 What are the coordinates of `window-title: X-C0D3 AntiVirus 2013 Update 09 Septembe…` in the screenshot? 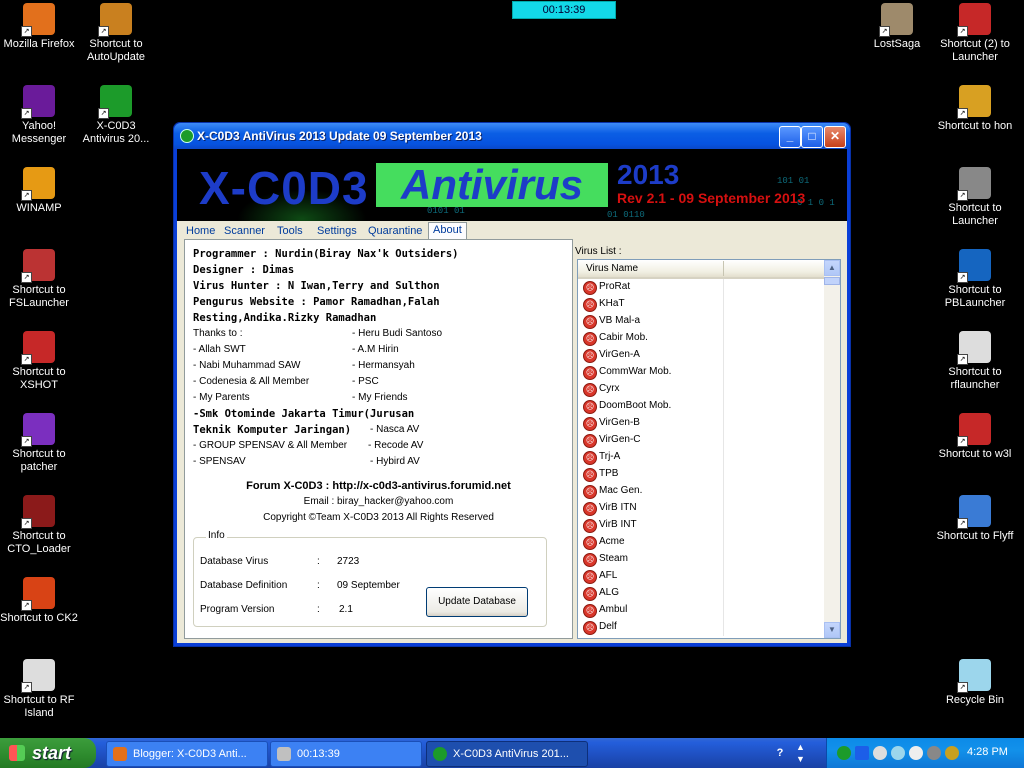 It's located at (339, 136).